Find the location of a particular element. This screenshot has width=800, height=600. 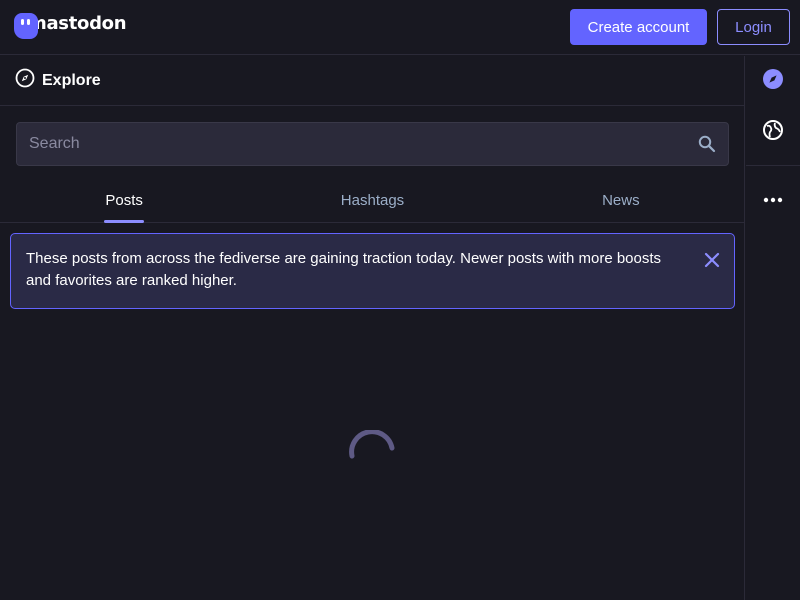

tab-hashtags: Hashtags is located at coordinates (372, 200).